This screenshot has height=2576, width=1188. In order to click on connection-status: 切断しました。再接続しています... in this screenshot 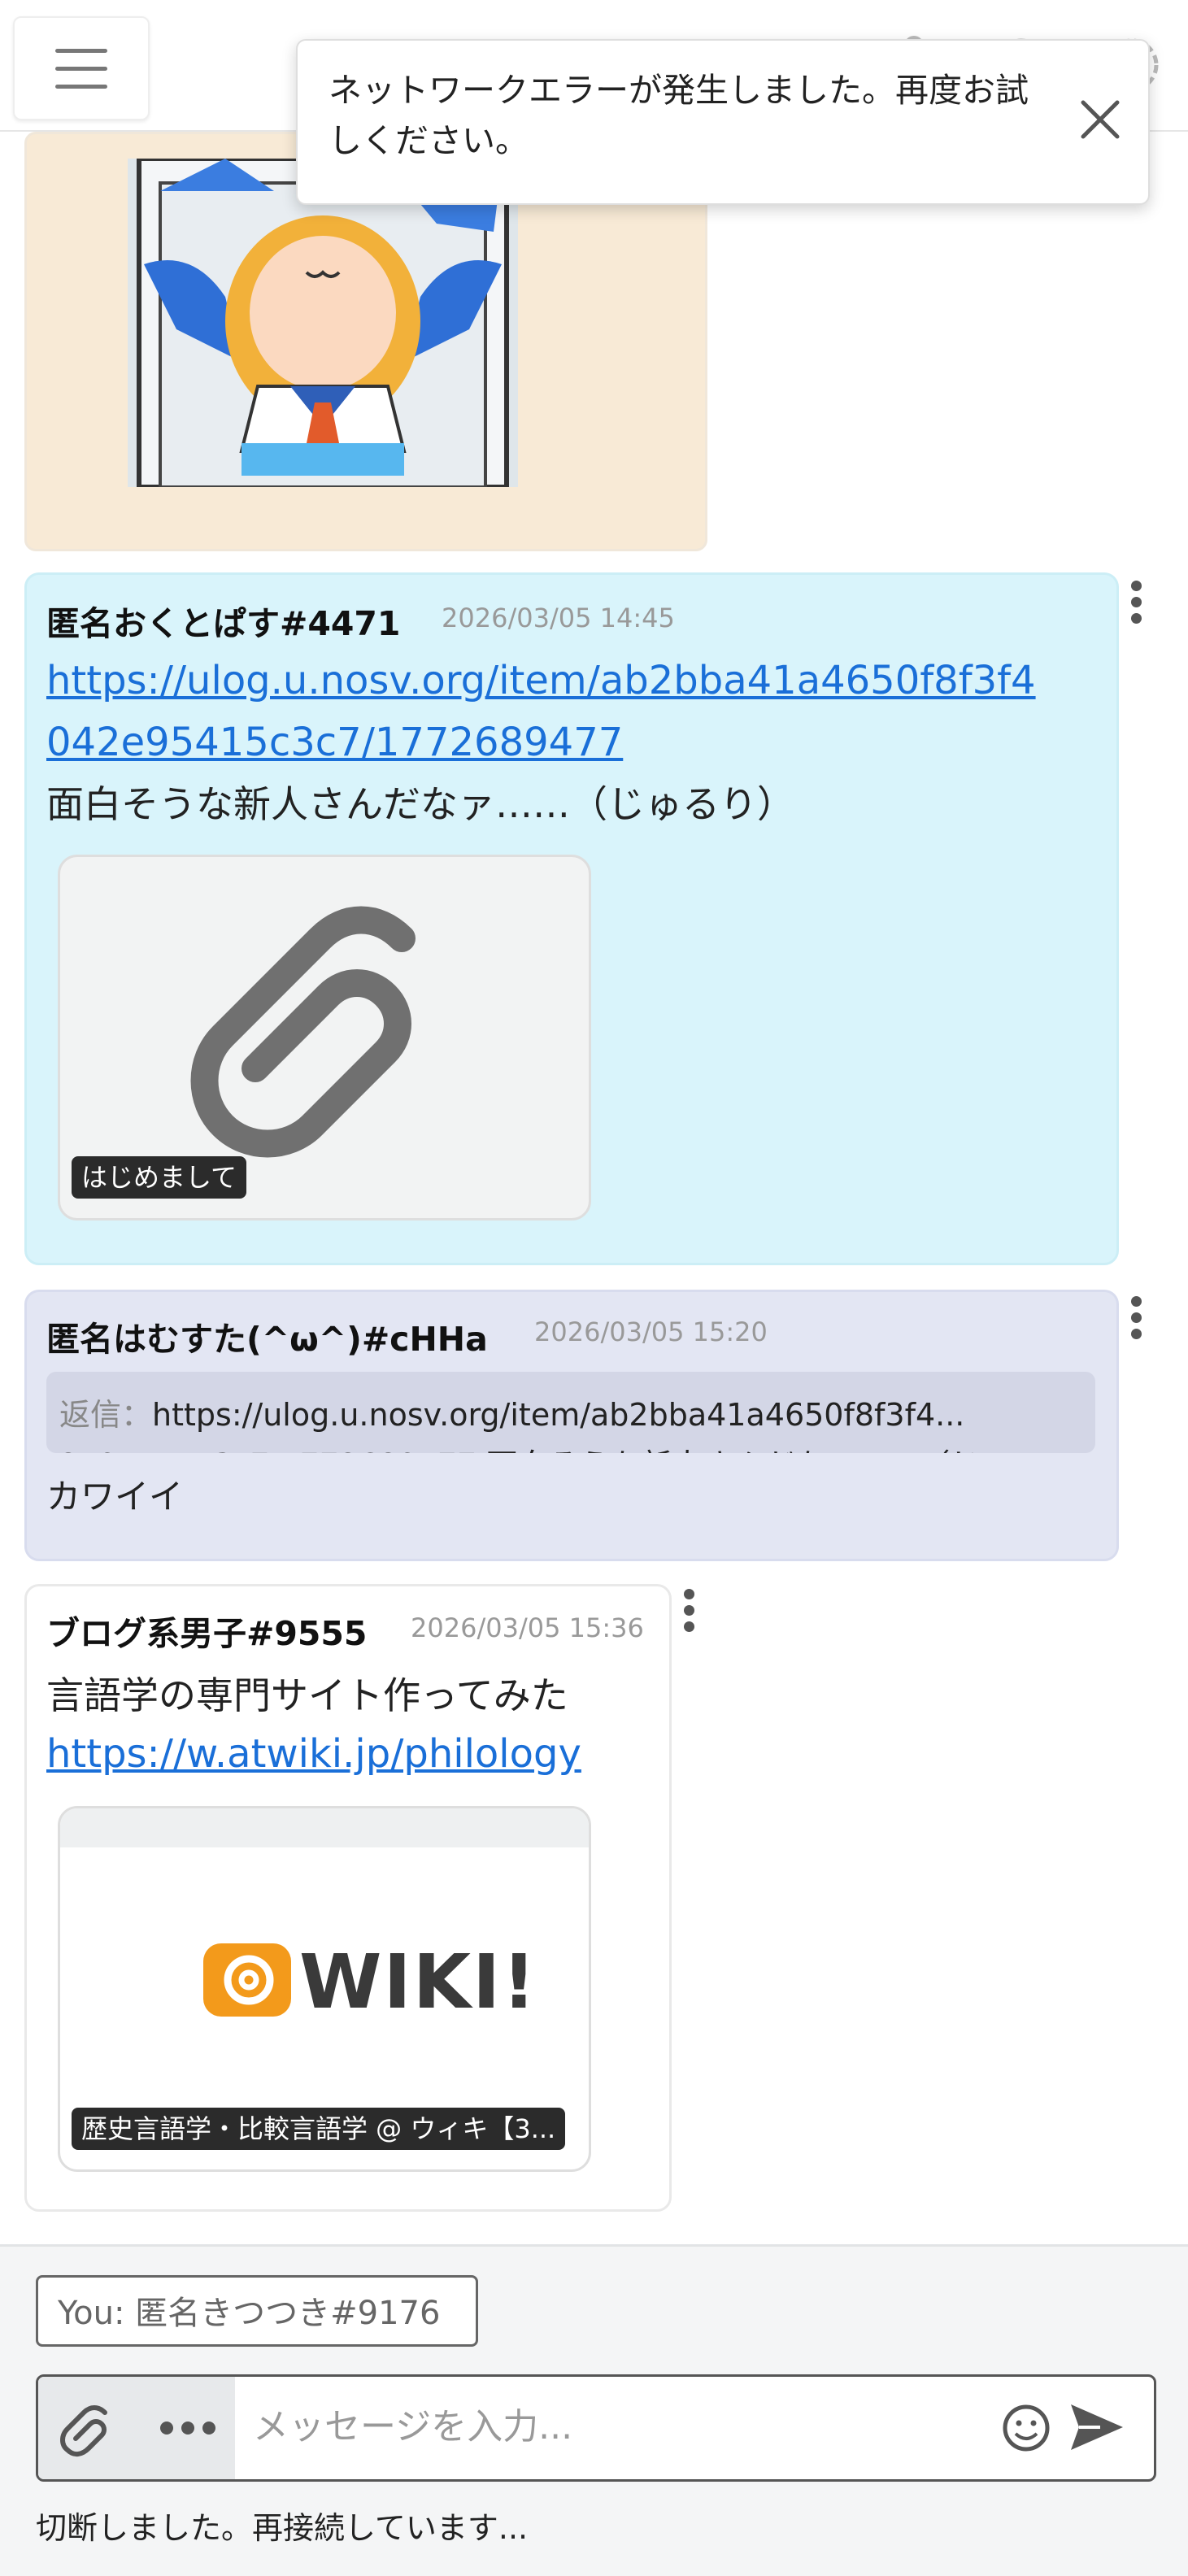, I will do `click(282, 2528)`.